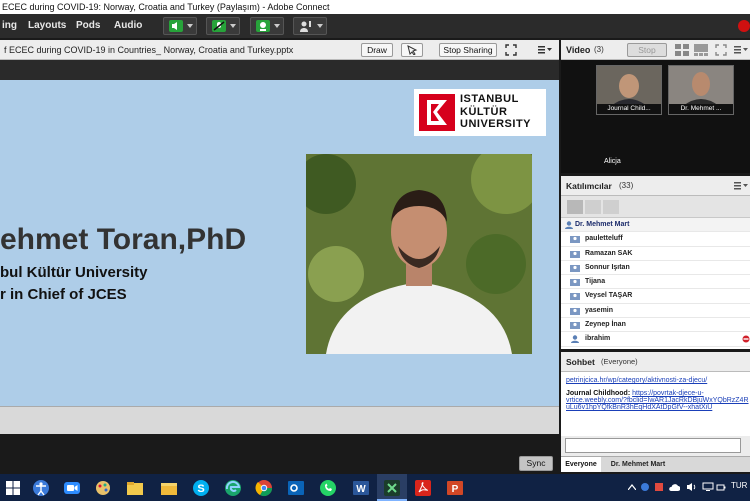  I want to click on status-view-icon, so click(611, 207).